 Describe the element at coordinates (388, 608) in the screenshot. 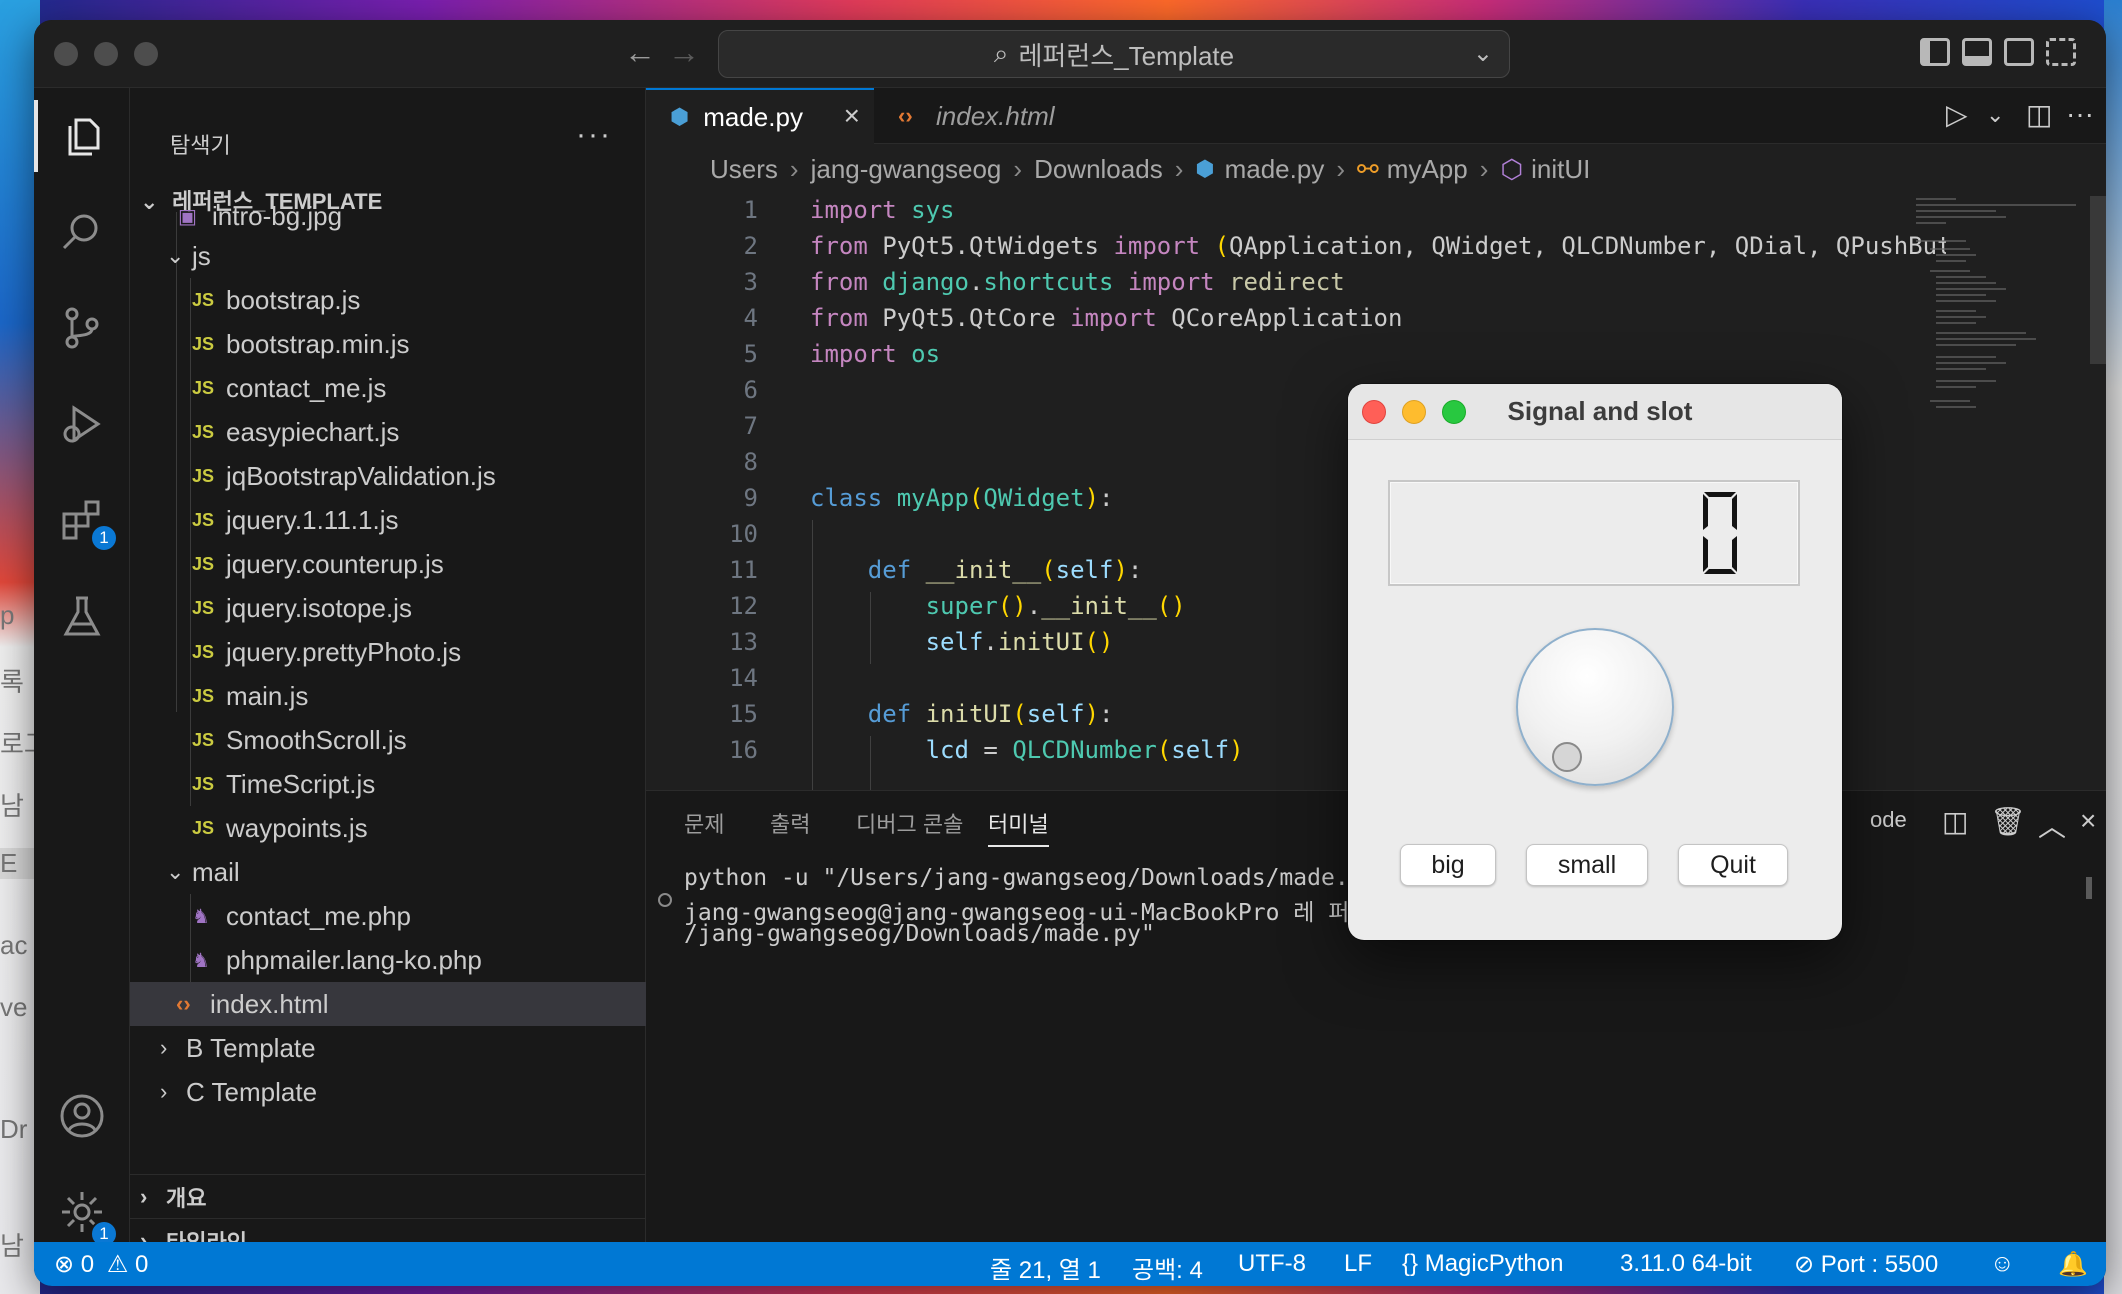

I see `tree-item-jquery-isotope-js: JS jquery.isotope.js` at that location.